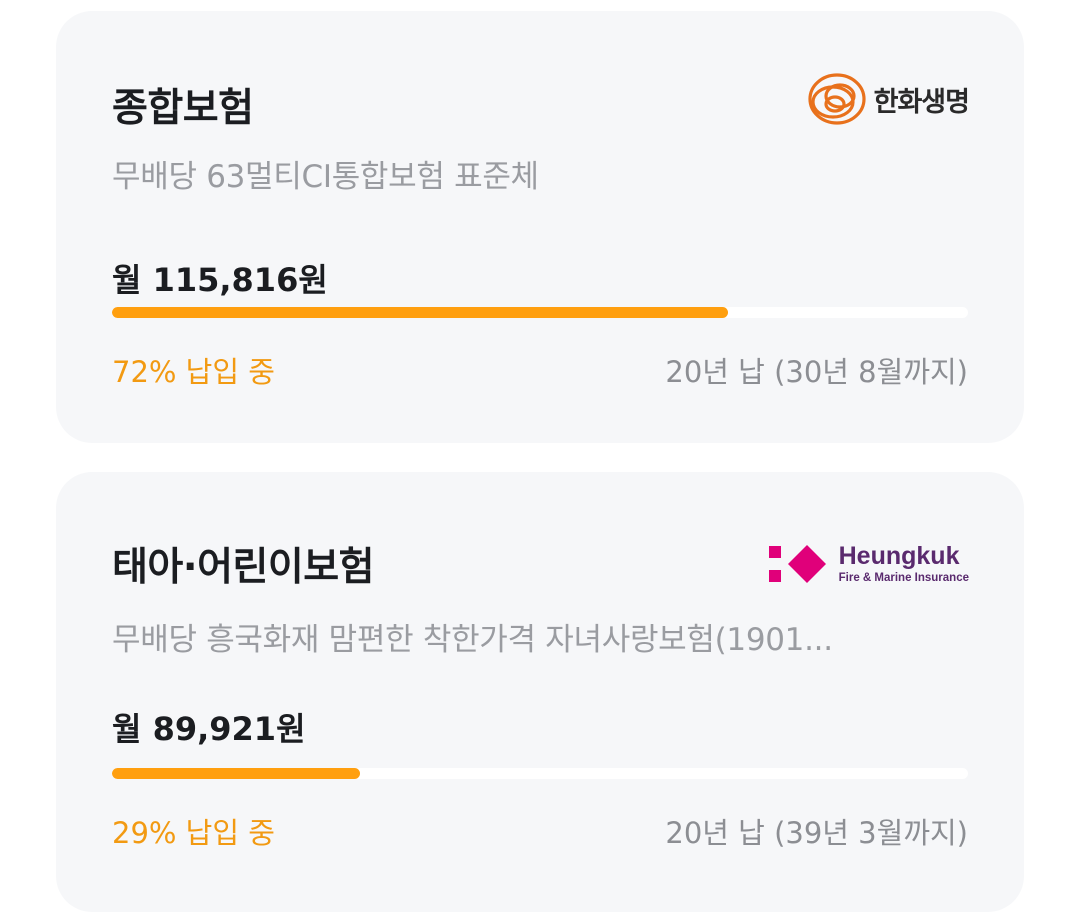 This screenshot has width=1080, height=912. What do you see at coordinates (816, 833) in the screenshot?
I see `payment-term: 20년 납 (39년 3월까지)` at bounding box center [816, 833].